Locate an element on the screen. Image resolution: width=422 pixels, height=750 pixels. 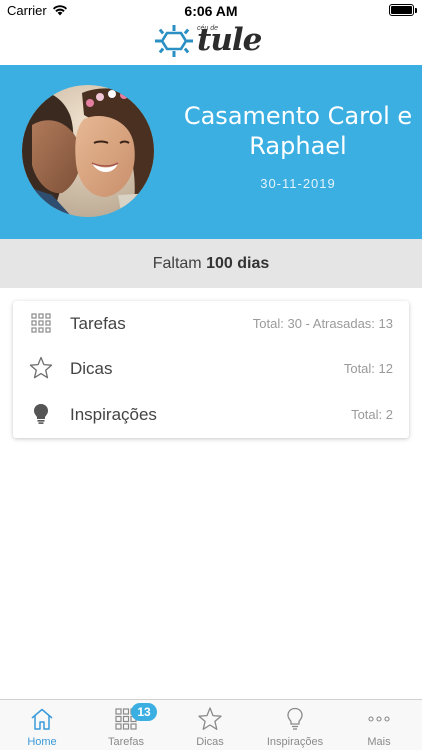
event-title: Casamento Carol e Raphael is located at coordinates (298, 131).